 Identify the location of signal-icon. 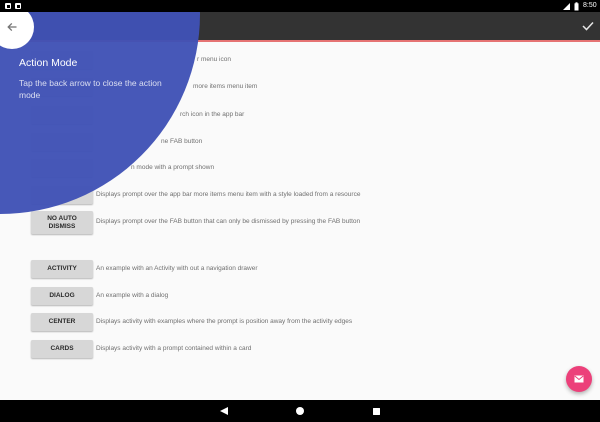
(566, 6).